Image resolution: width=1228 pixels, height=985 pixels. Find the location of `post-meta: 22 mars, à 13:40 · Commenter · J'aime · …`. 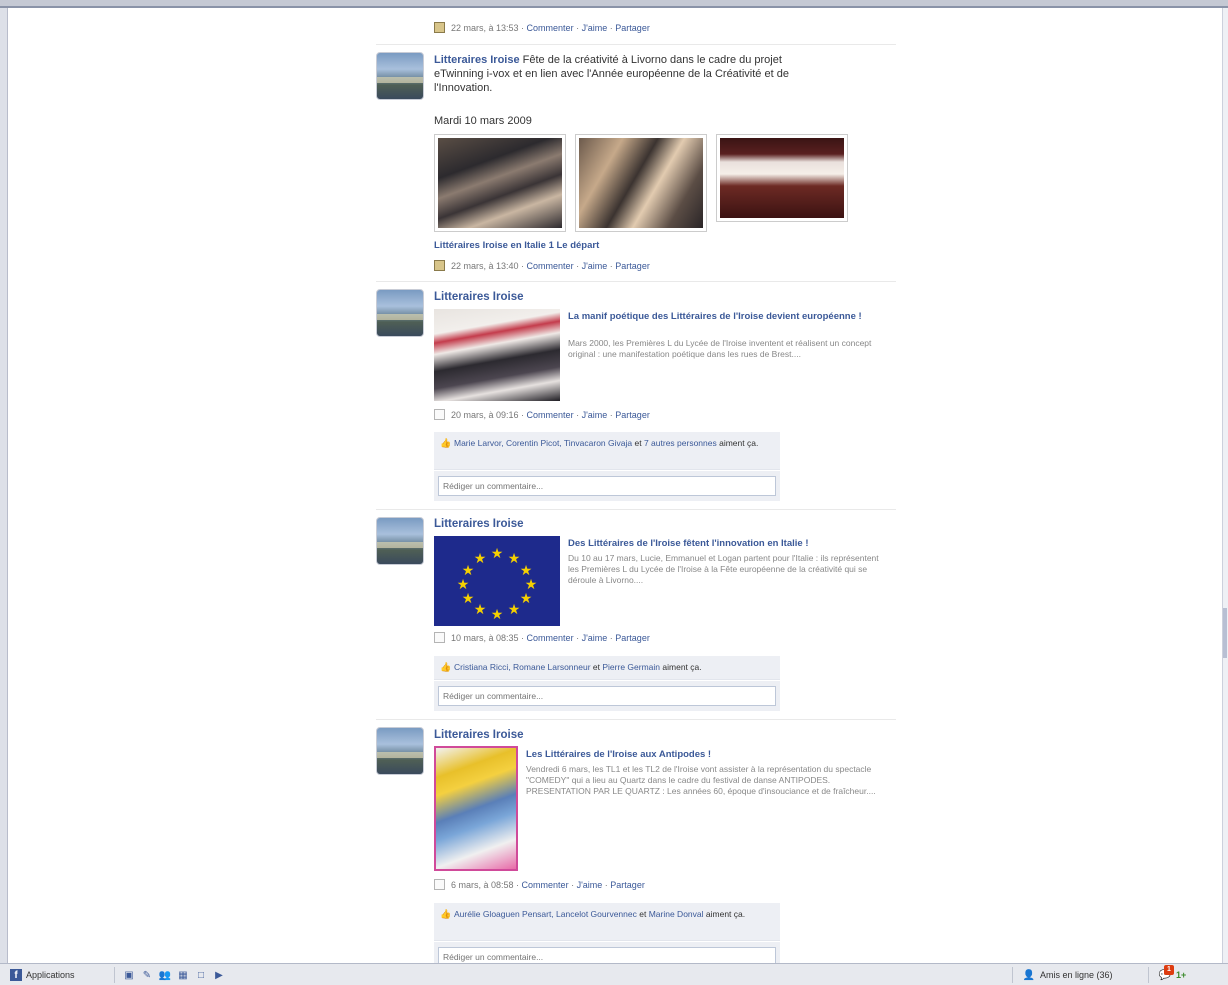

post-meta: 22 mars, à 13:40 · Commenter · J'aime · … is located at coordinates (542, 265).